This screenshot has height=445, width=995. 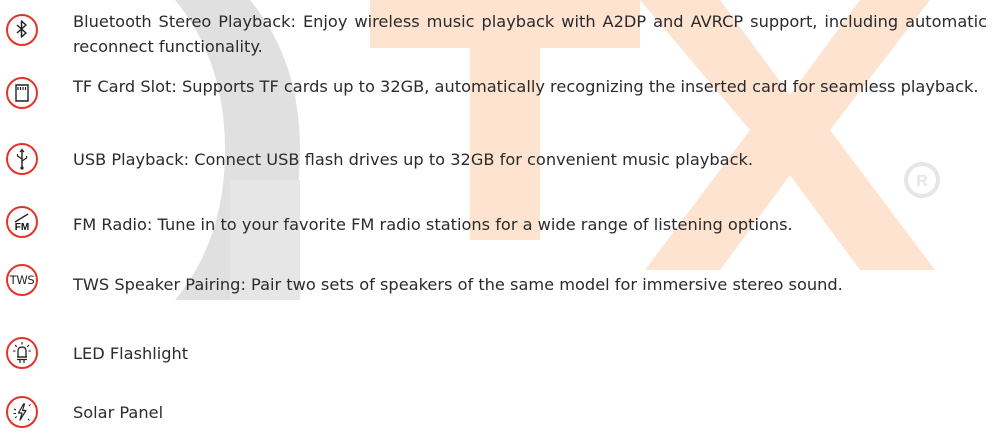 I want to click on usb-icon, so click(x=22, y=159).